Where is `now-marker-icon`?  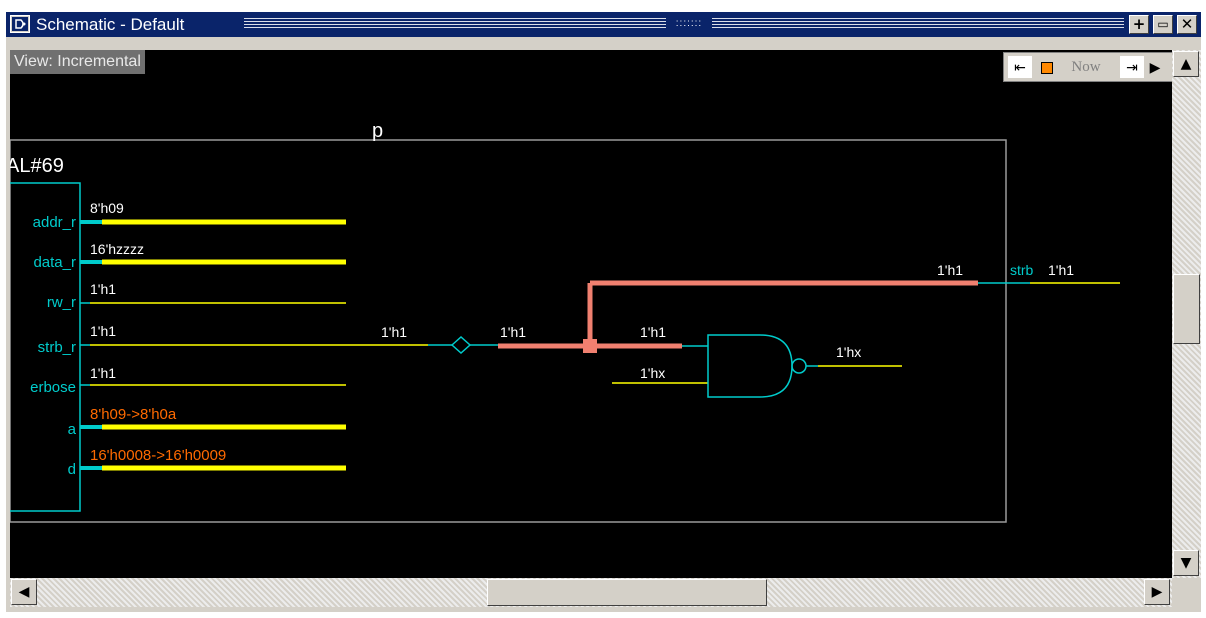
now-marker-icon is located at coordinates (1047, 67).